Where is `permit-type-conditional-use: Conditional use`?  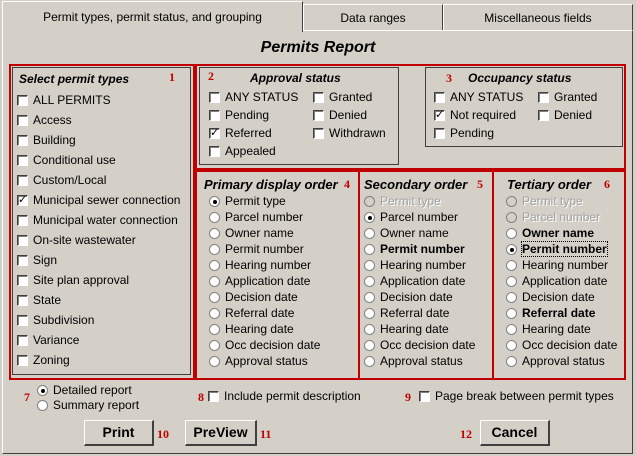
permit-type-conditional-use: Conditional use is located at coordinates (66, 160).